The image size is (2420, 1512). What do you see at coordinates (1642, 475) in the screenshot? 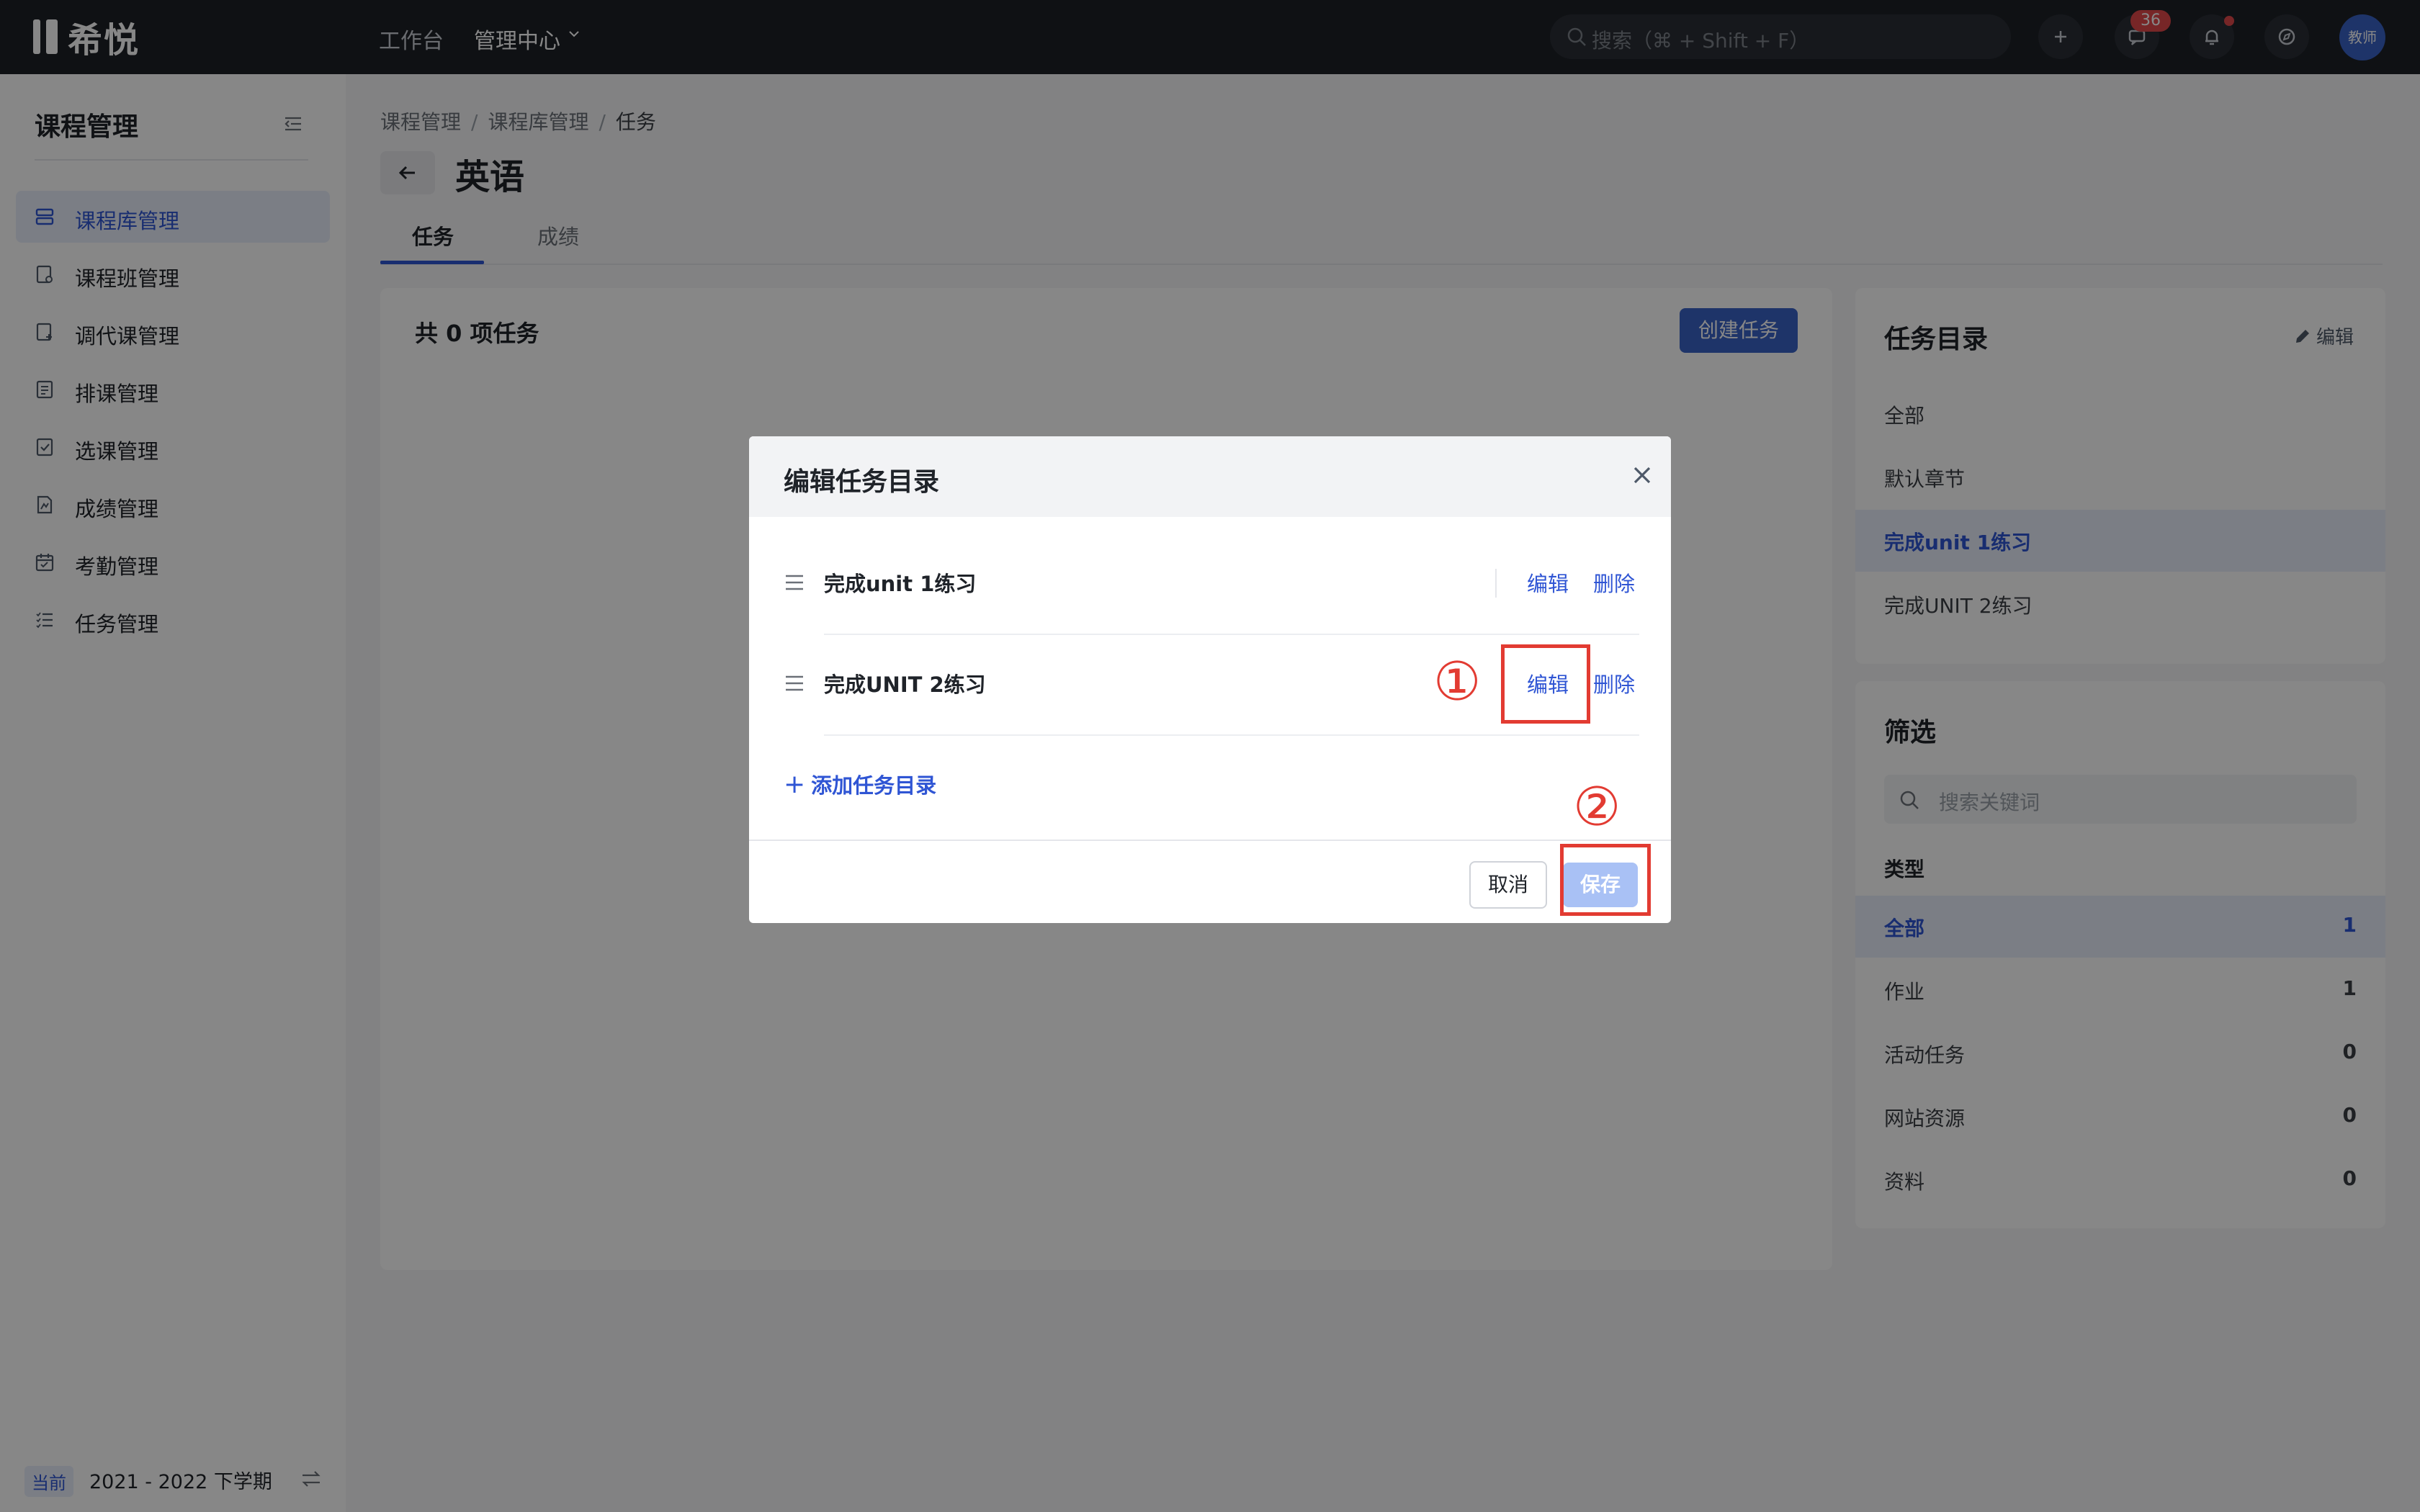
I see `close-icon` at bounding box center [1642, 475].